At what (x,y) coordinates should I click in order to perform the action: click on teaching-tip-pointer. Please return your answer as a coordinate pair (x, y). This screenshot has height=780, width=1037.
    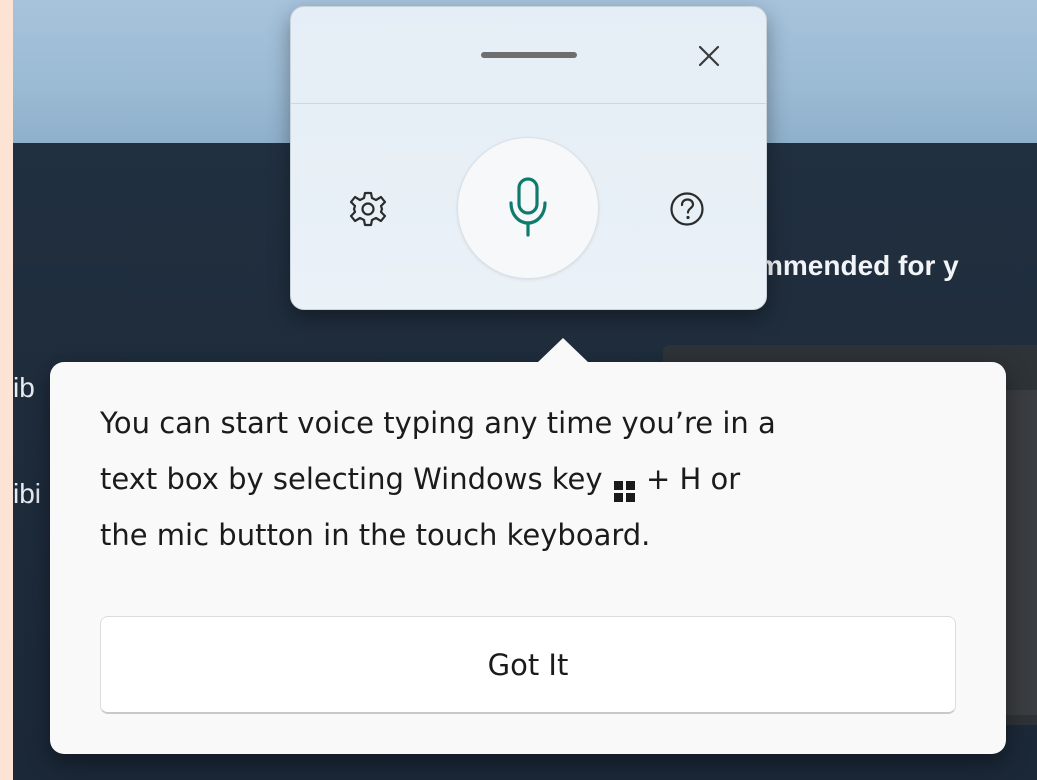
    Looking at the image, I should click on (563, 350).